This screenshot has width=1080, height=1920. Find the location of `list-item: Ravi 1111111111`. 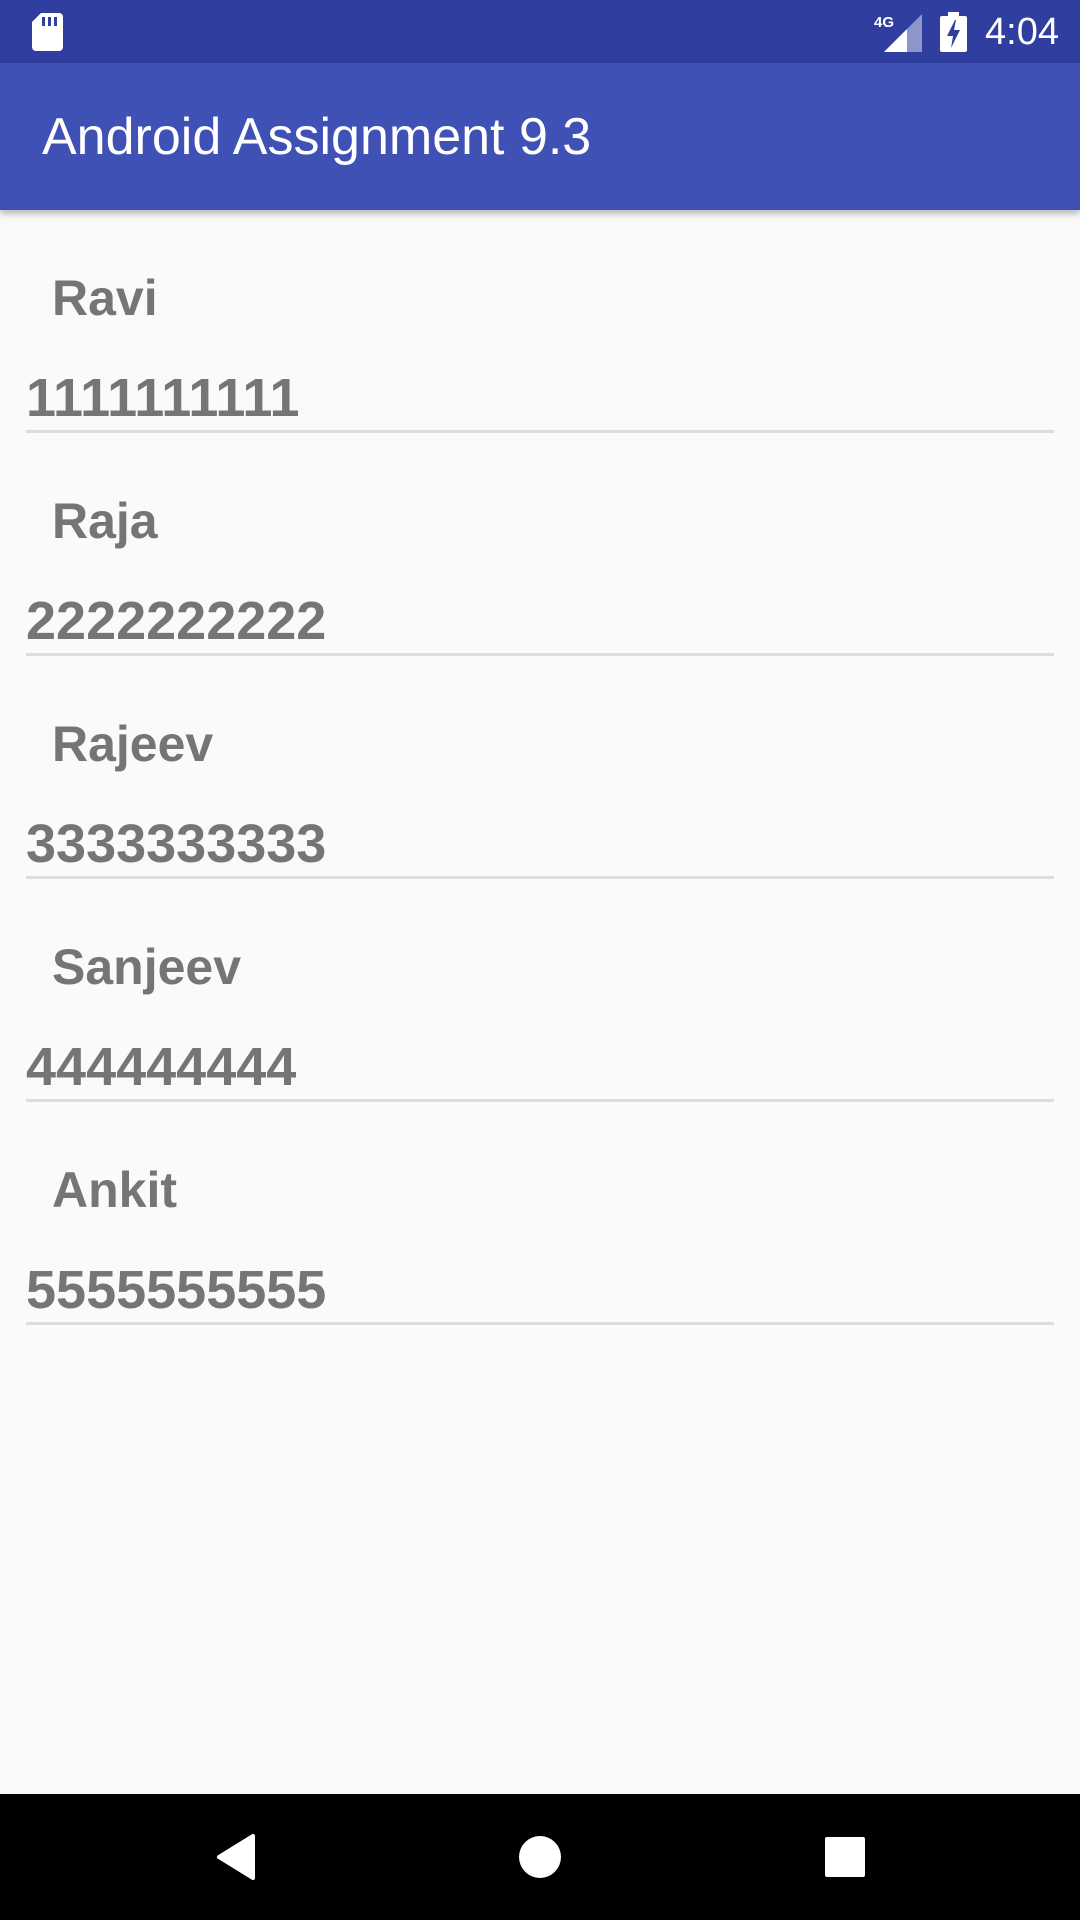

list-item: Ravi 1111111111 is located at coordinates (540, 321).